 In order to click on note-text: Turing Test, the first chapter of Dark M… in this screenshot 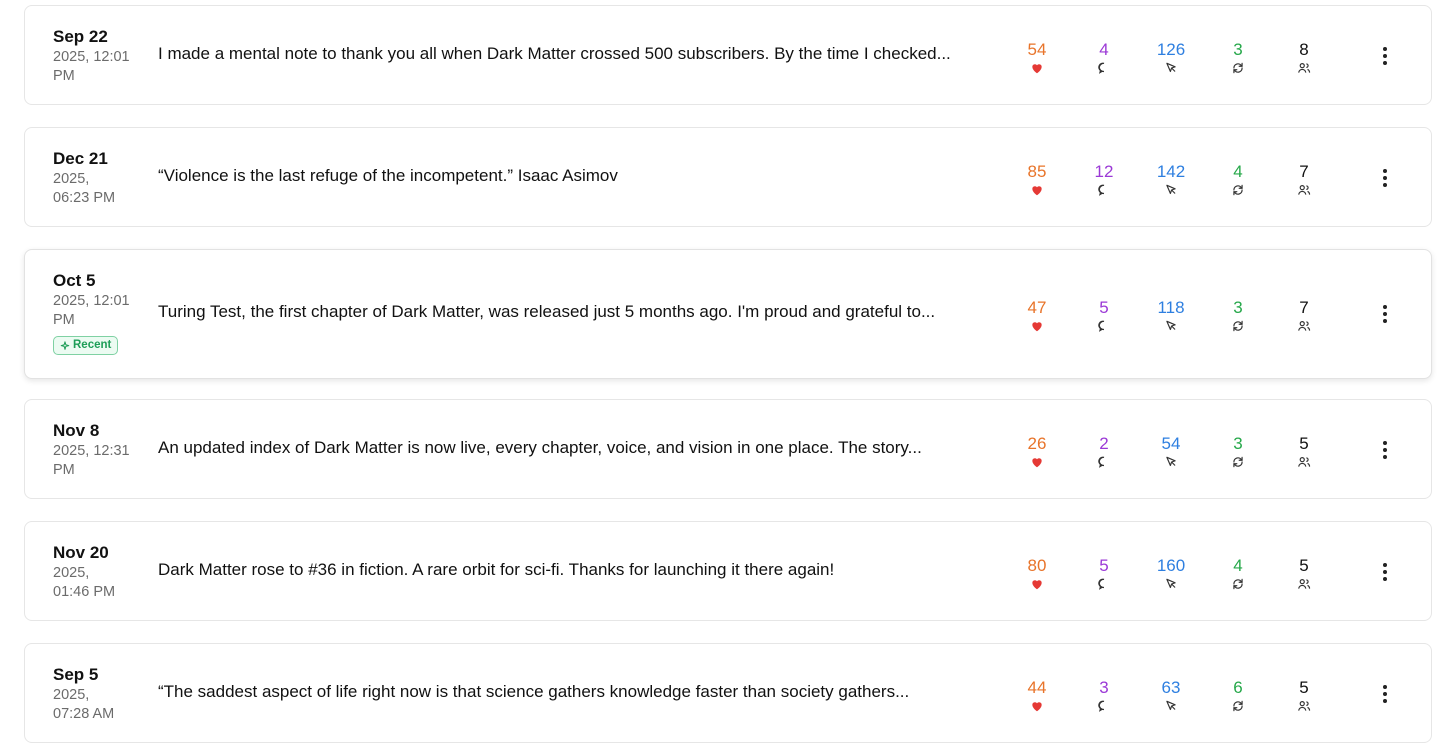, I will do `click(570, 312)`.